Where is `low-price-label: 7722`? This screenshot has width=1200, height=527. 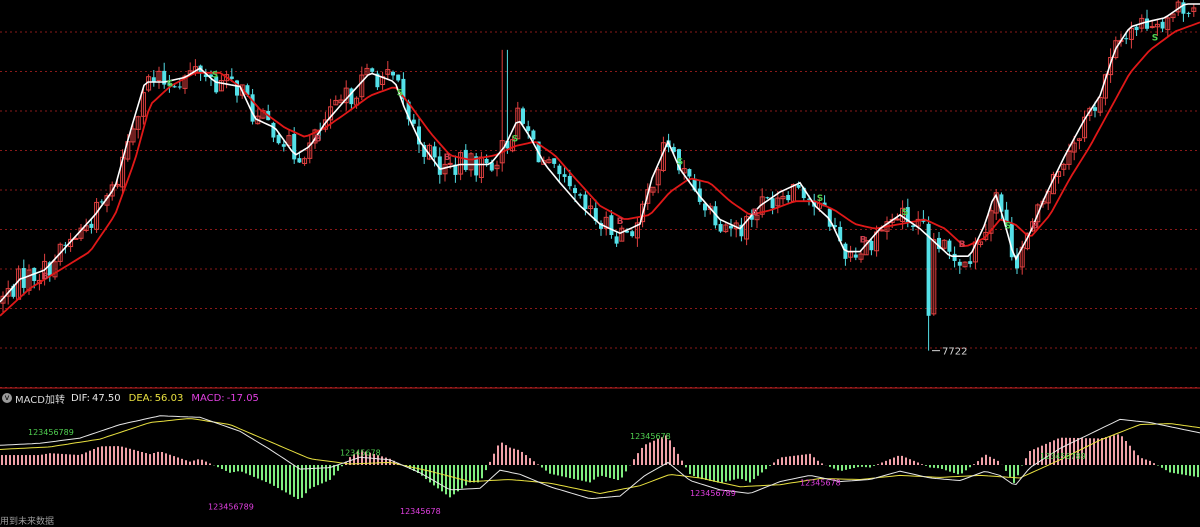
low-price-label: 7722 is located at coordinates (954, 352).